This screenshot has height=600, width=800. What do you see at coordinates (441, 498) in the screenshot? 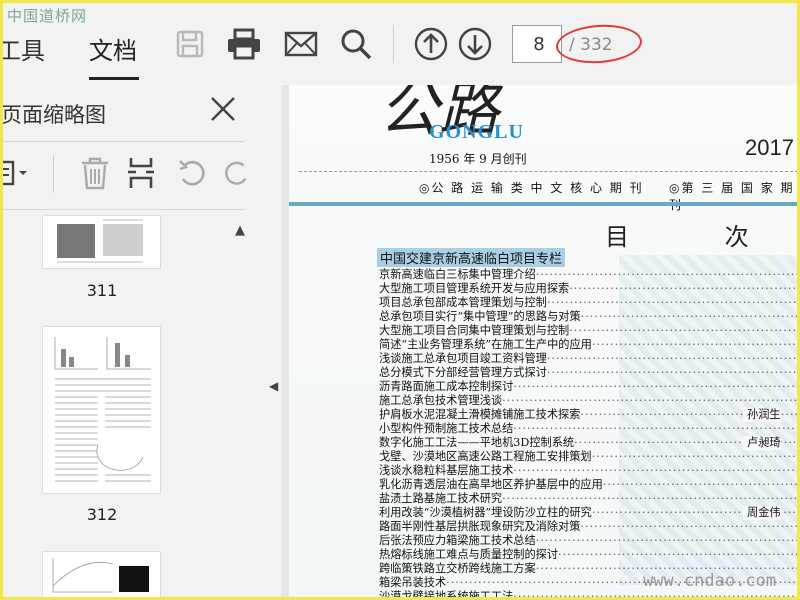
I see `toc-entry-title: 盐渍土路基施工技术研究` at bounding box center [441, 498].